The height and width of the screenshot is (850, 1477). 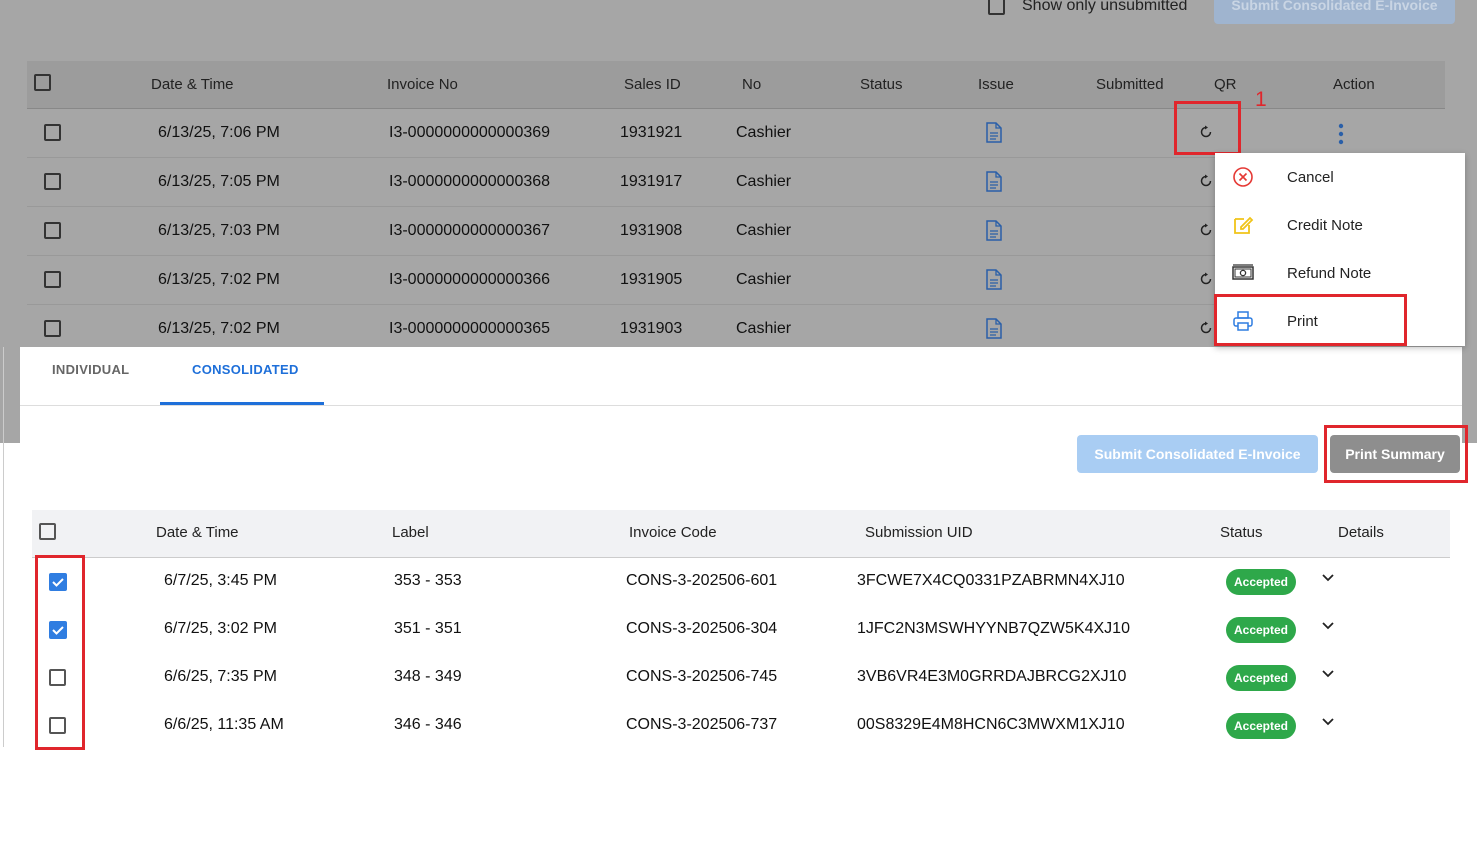 What do you see at coordinates (220, 580) in the screenshot?
I see `row-date: 6/7/25, 3:45 PM` at bounding box center [220, 580].